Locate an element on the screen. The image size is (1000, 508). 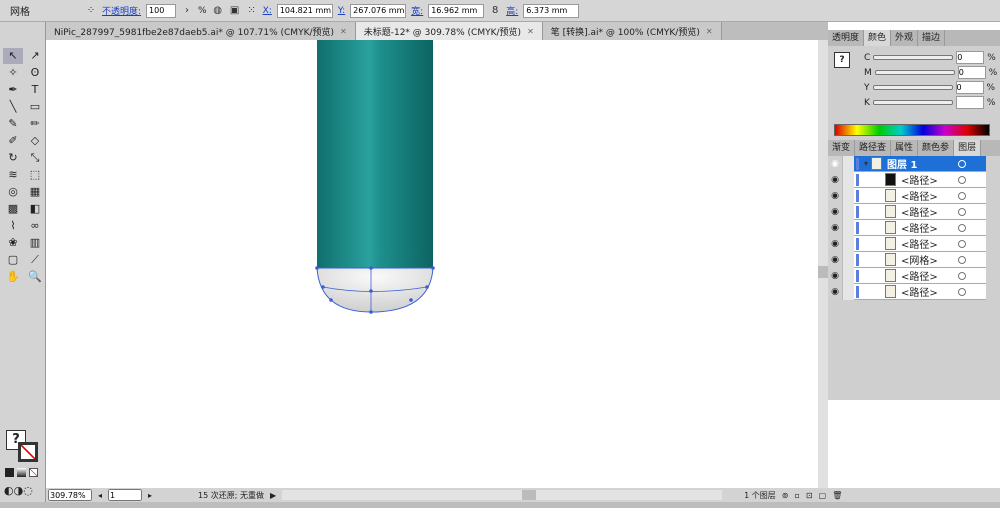
locate-object-icon: ⊚ is located at coordinates (785, 495).